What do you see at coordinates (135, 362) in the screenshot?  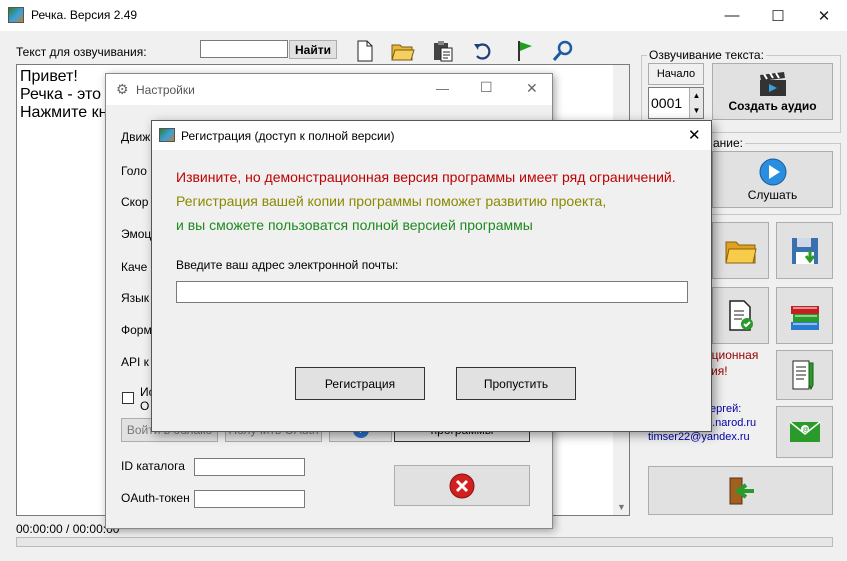 I see `api-key-label: API к` at bounding box center [135, 362].